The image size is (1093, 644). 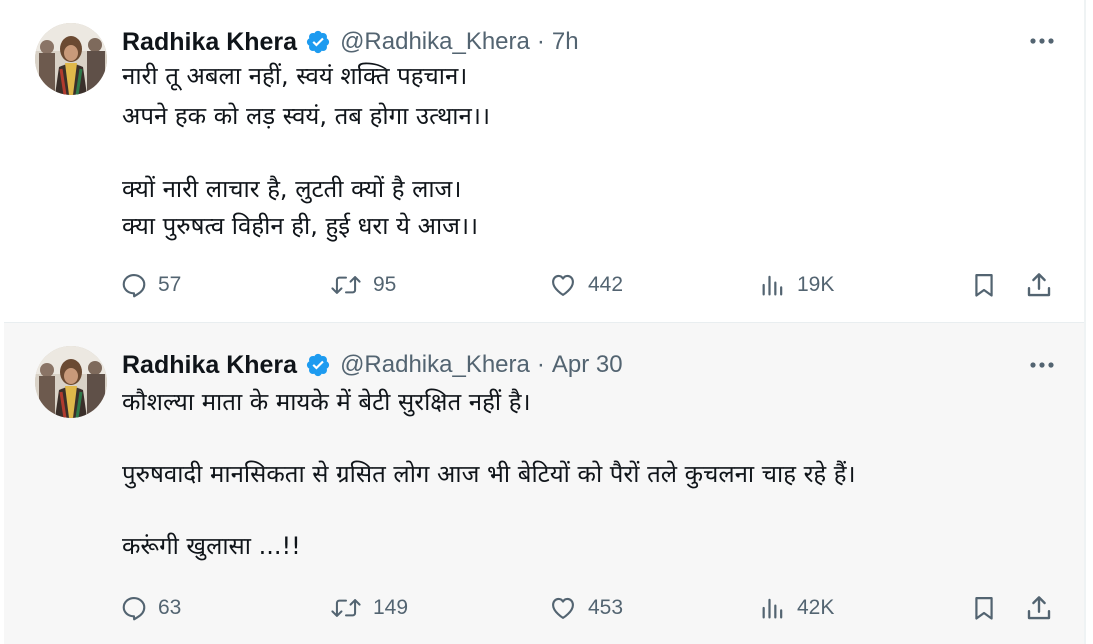 What do you see at coordinates (211, 546) in the screenshot?
I see `tweet-text-line: करूंगी खुलासा ...!!` at bounding box center [211, 546].